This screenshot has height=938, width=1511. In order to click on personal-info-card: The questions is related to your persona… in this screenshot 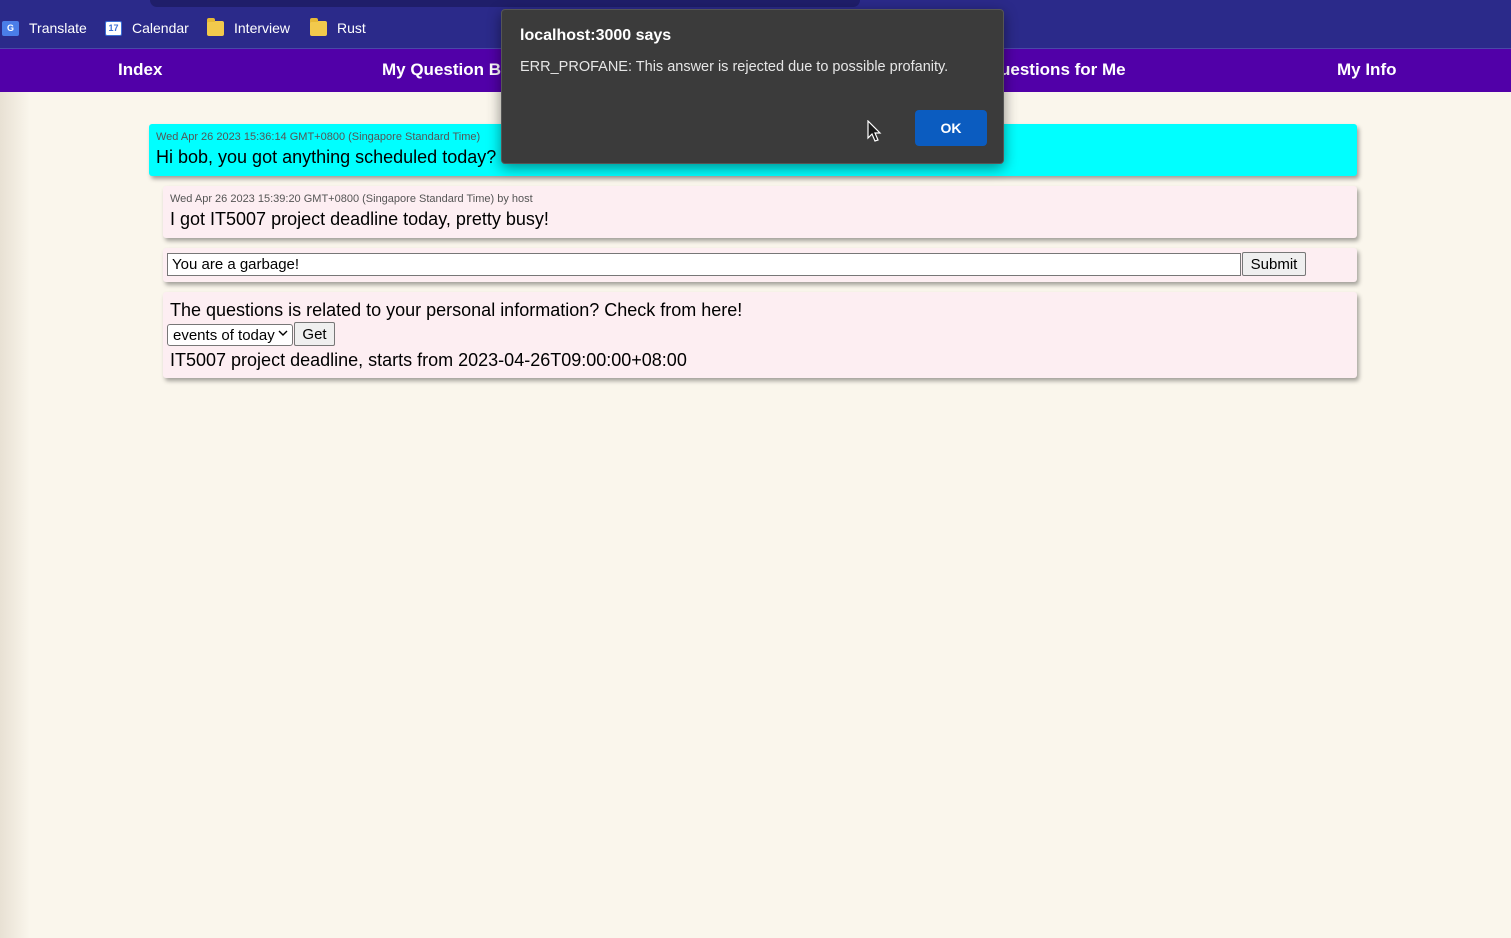, I will do `click(760, 335)`.